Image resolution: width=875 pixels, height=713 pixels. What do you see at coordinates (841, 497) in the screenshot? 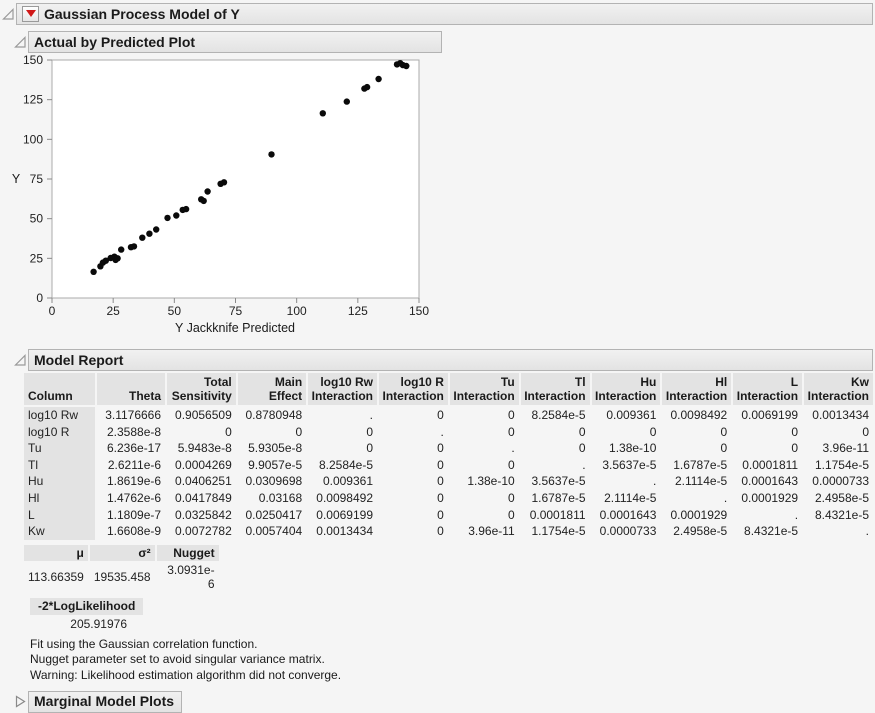
I see `cell-value: 2.4958e-5` at bounding box center [841, 497].